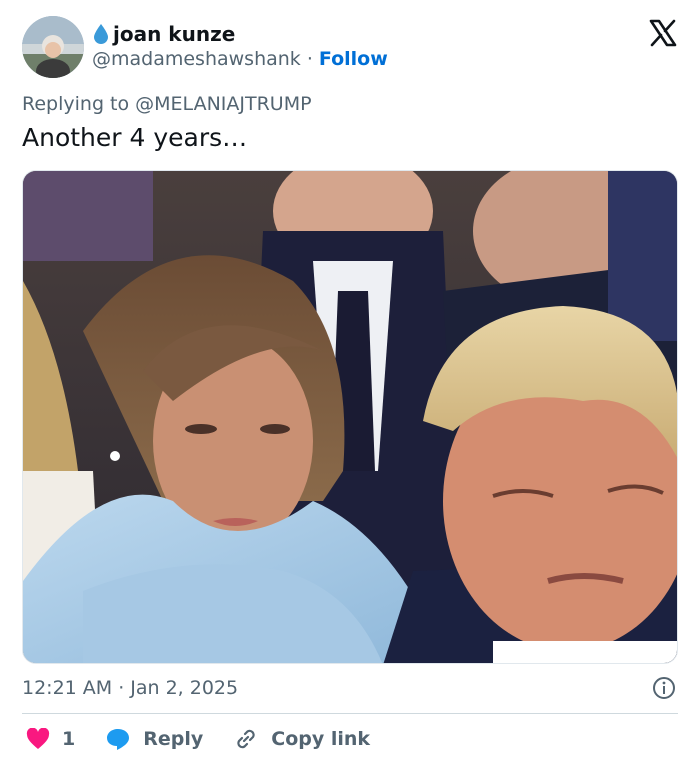  Describe the element at coordinates (213, 739) in the screenshot. I see `action-bar: 1 Reply Copy link` at that location.